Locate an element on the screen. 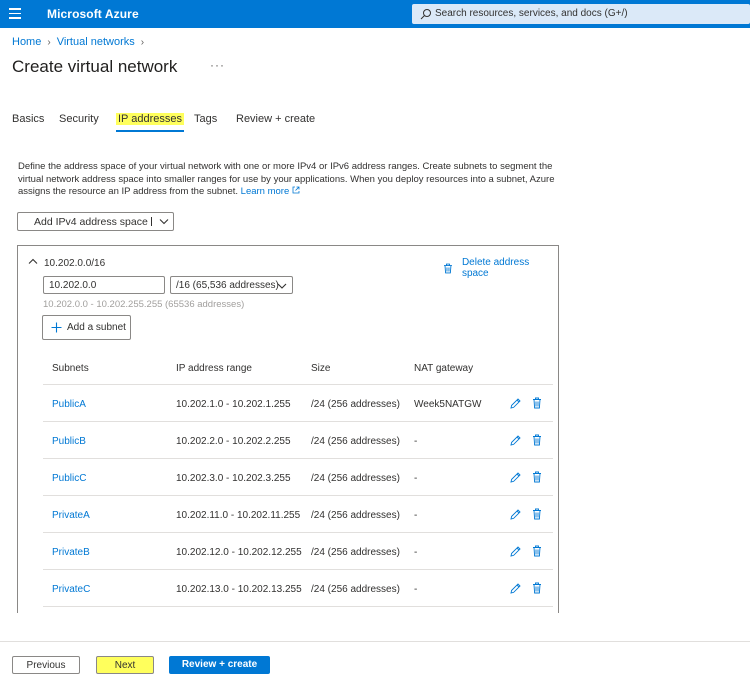 The height and width of the screenshot is (698, 750). learn-more-link: Learn more is located at coordinates (270, 191).